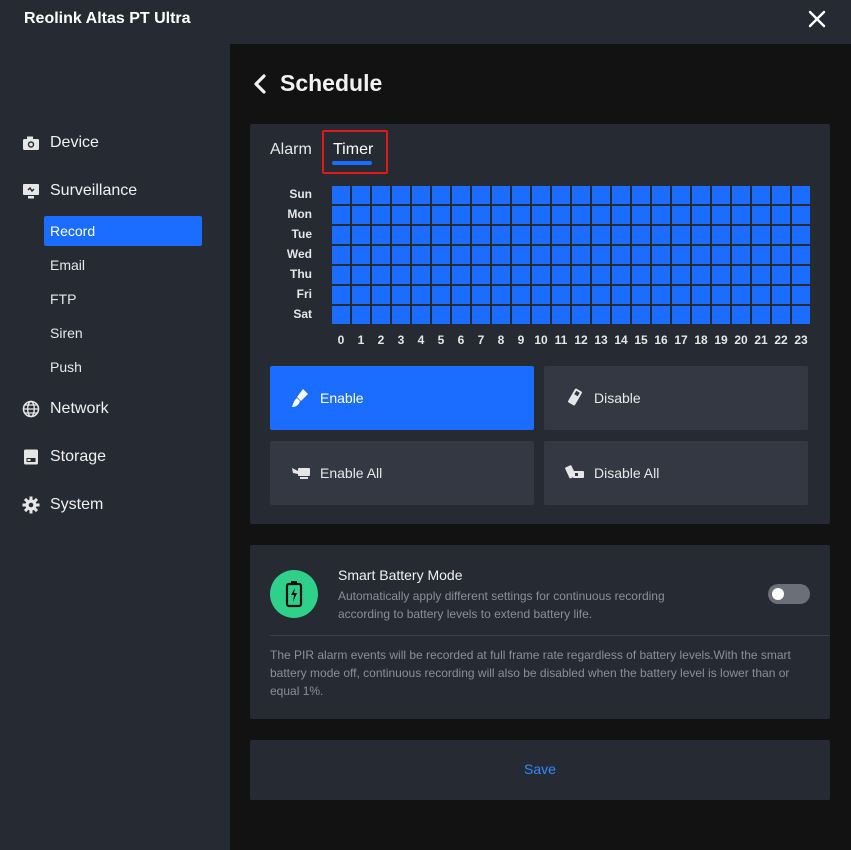 The height and width of the screenshot is (850, 851). Describe the element at coordinates (123, 367) in the screenshot. I see `sidebar-subitem-push: Push` at that location.